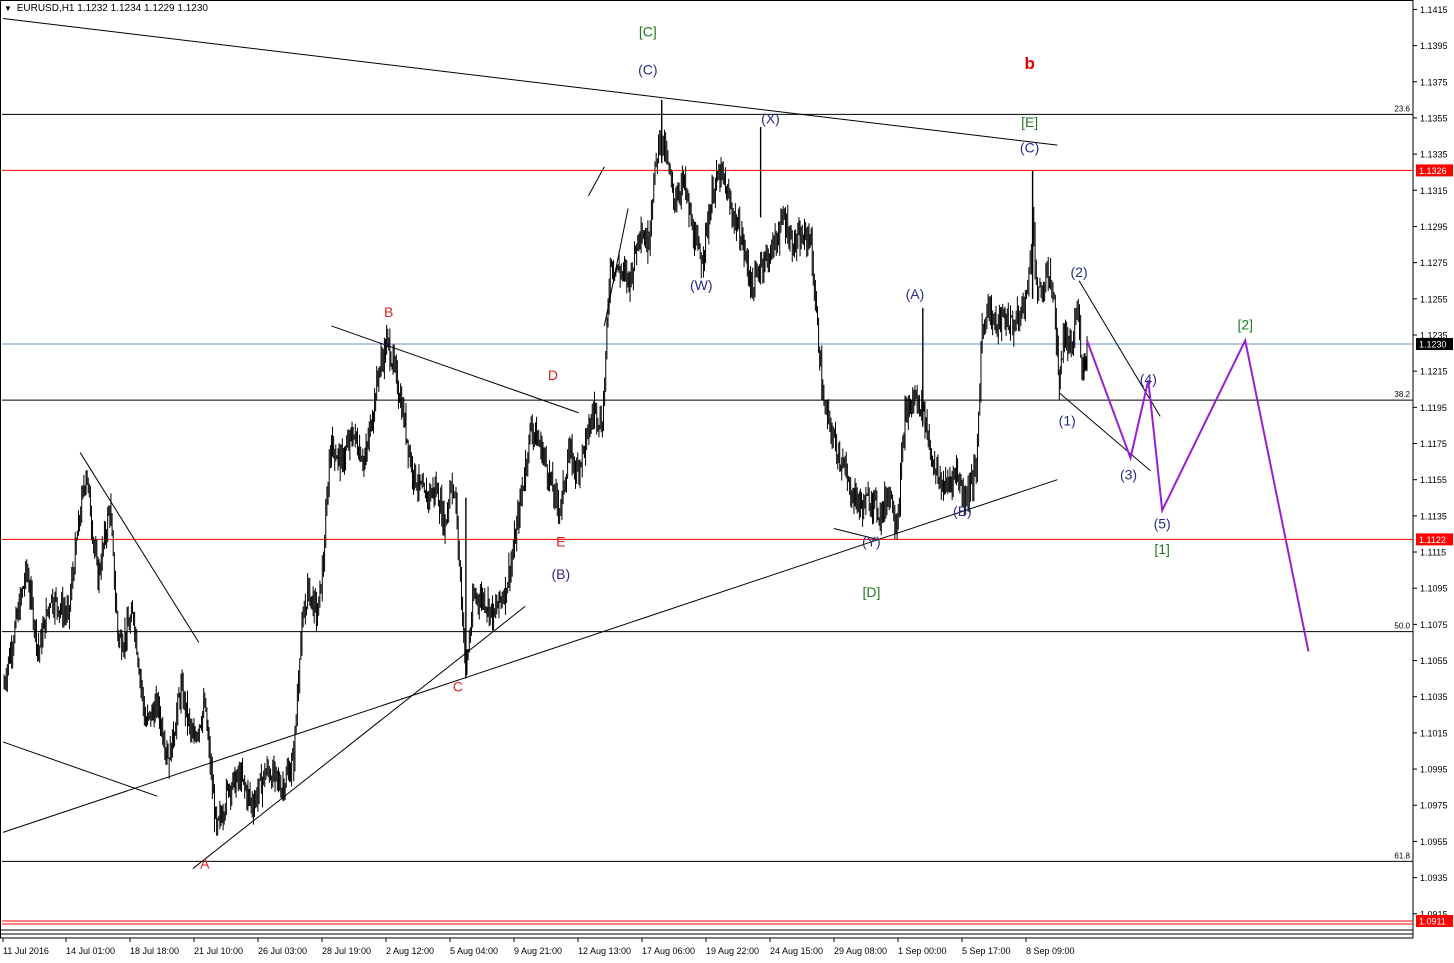 The width and height of the screenshot is (1454, 963). I want to click on price-tick-label: 1.1315, so click(1434, 191).